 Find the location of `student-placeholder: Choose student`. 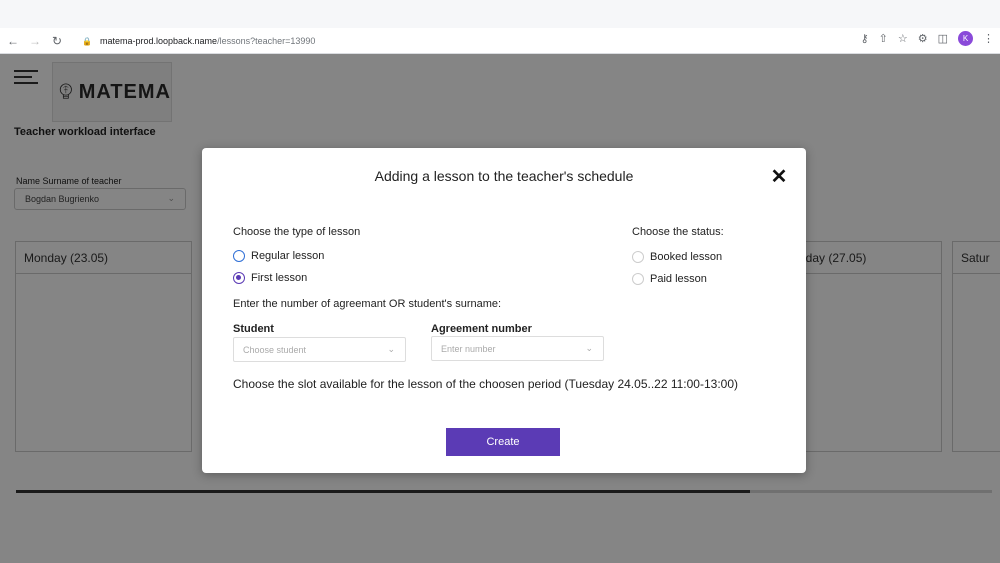

student-placeholder: Choose student is located at coordinates (275, 349).